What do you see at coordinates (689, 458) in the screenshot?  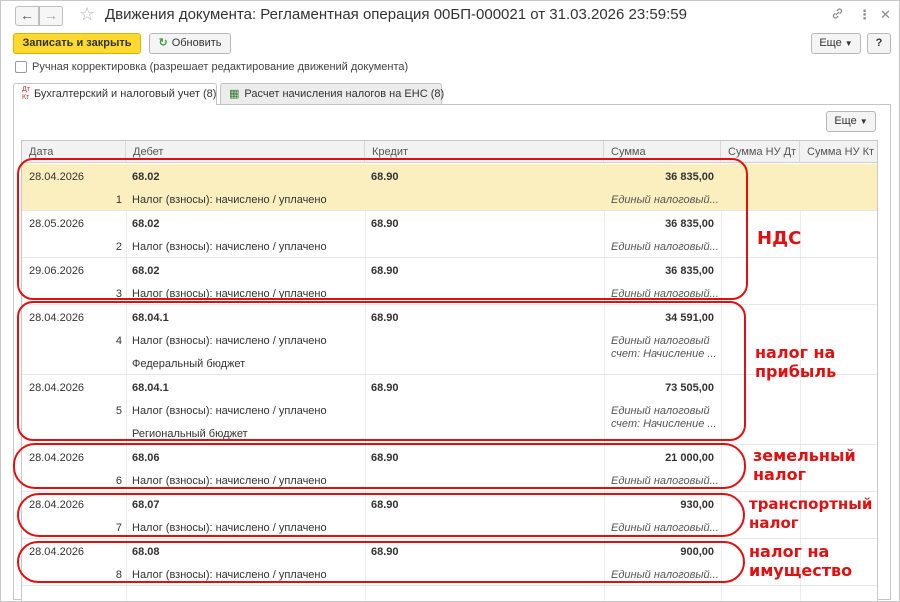 I see `row-sum: 21 000,00` at bounding box center [689, 458].